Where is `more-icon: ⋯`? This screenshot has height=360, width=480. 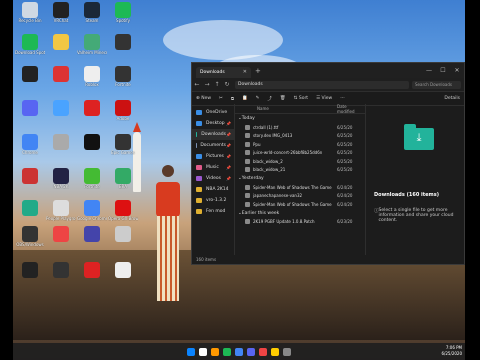 more-icon: ⋯ is located at coordinates (342, 98).